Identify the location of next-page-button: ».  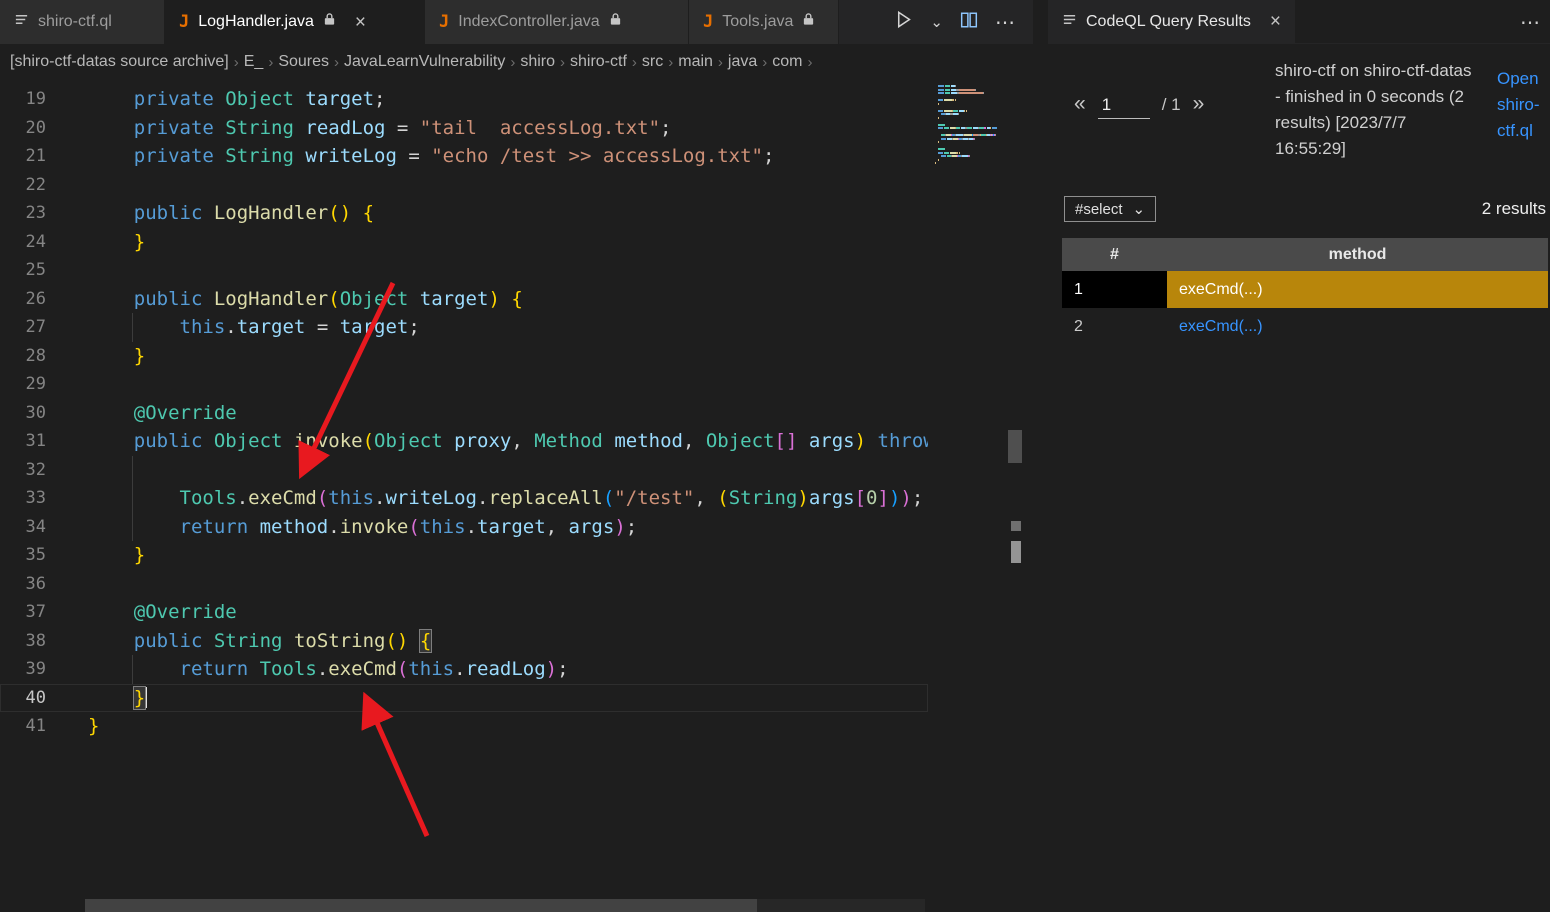
(1199, 104).